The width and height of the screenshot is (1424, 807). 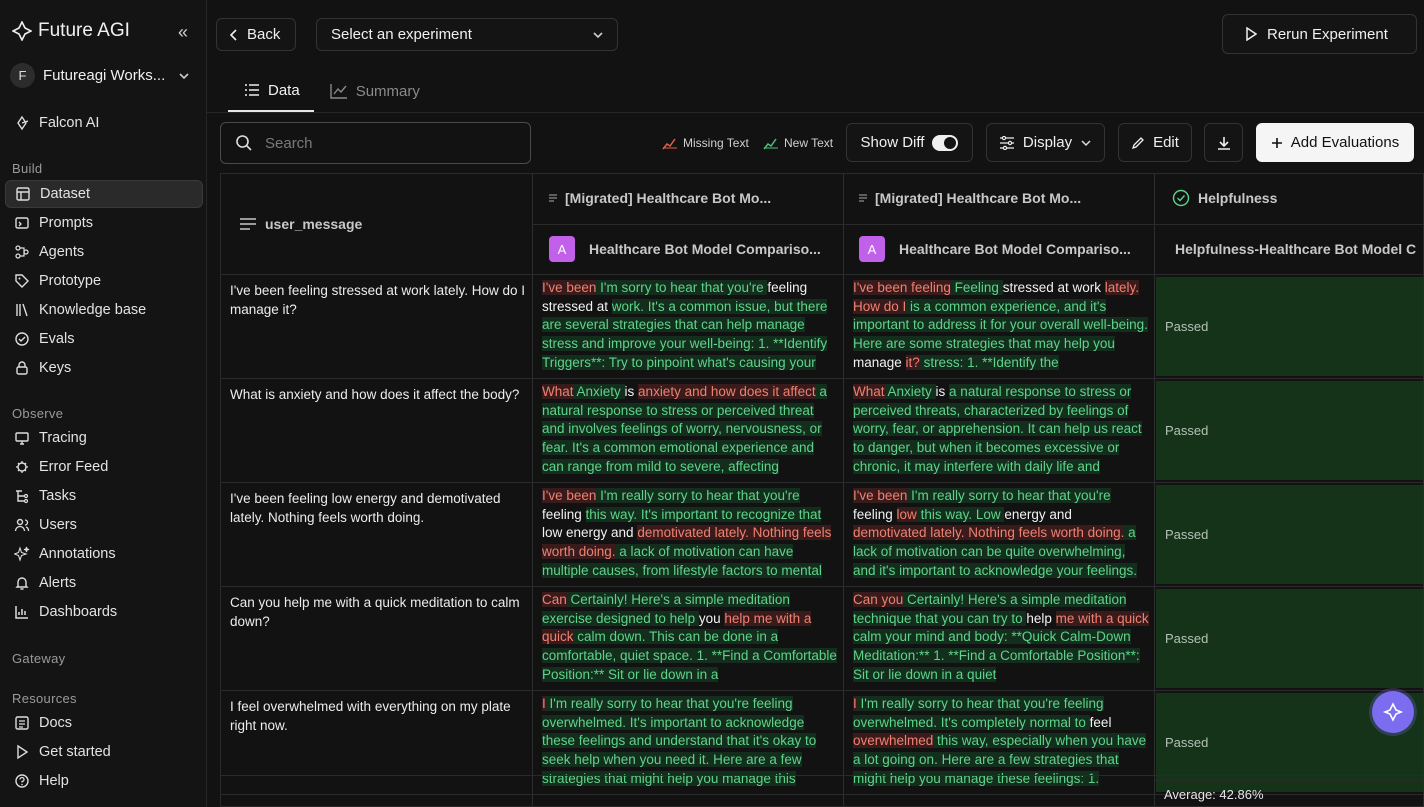 What do you see at coordinates (77, 554) in the screenshot?
I see `sidebar-item-label: Annotations` at bounding box center [77, 554].